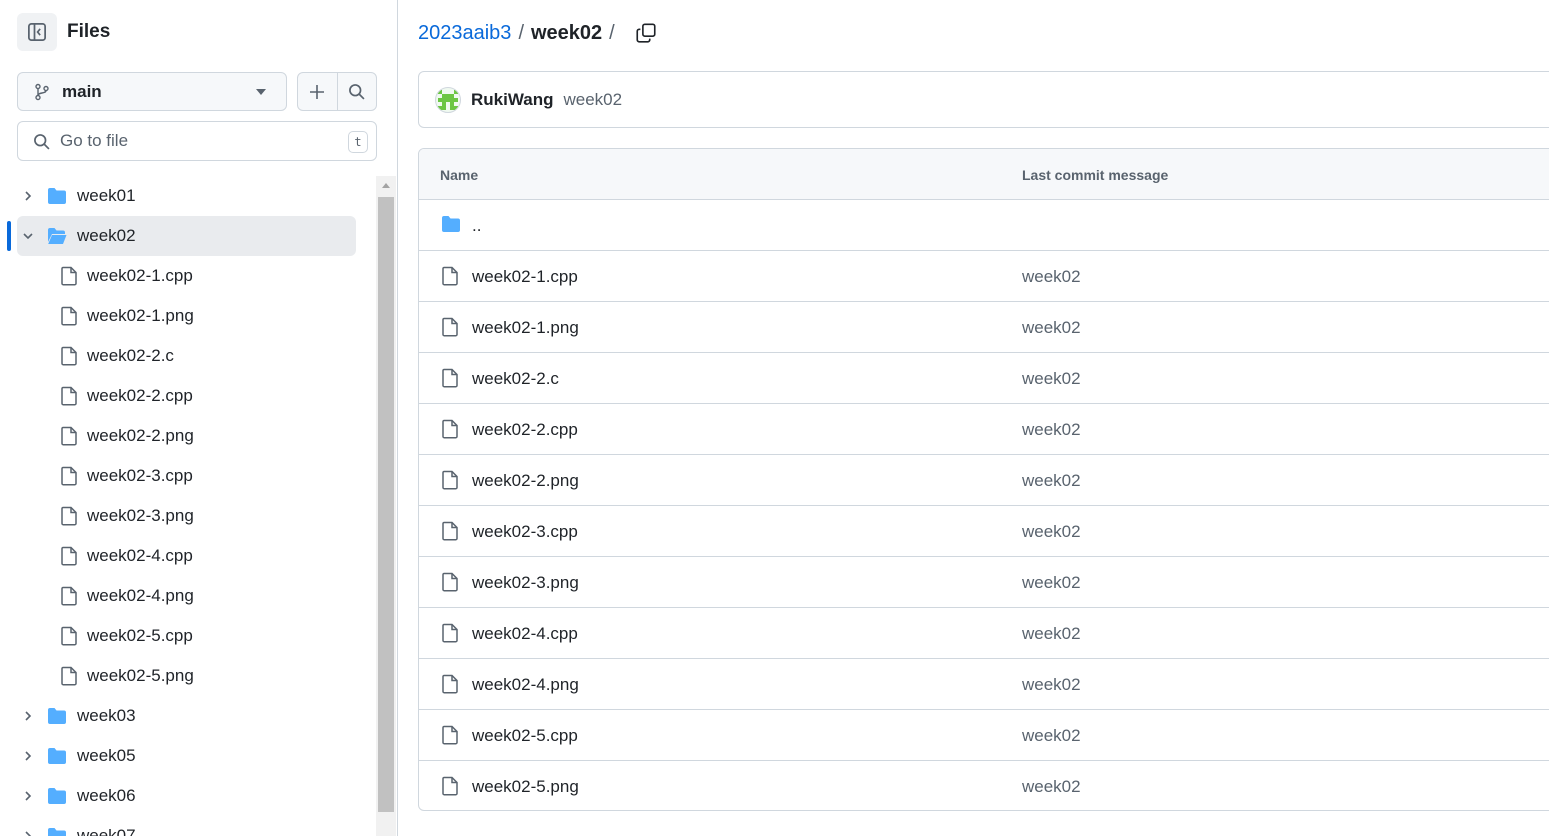 This screenshot has height=836, width=1549. I want to click on breadcrumb-repo-link: 2023aaib3, so click(464, 33).